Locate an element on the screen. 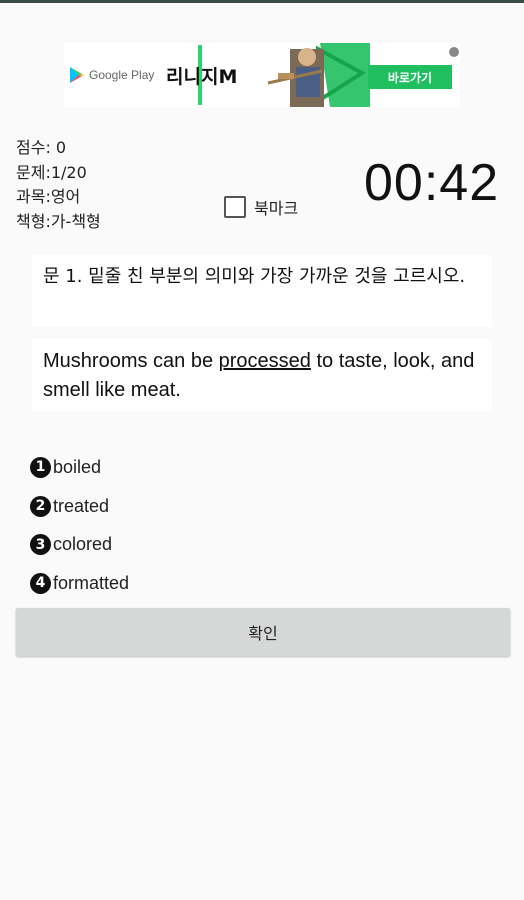  choice-3: 3 colored is located at coordinates (79, 544).